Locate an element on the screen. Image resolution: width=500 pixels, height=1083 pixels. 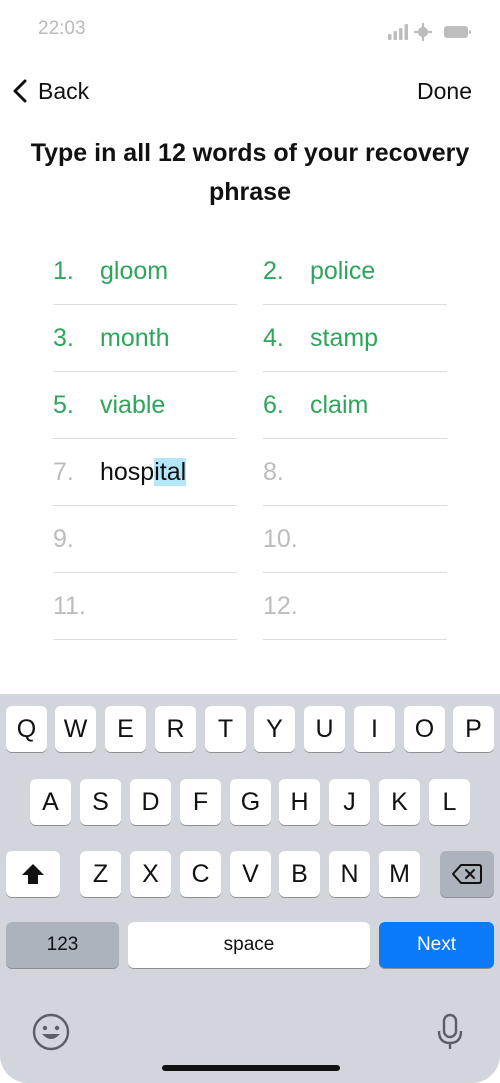
word-field-5: 5. viable is located at coordinates (145, 405).